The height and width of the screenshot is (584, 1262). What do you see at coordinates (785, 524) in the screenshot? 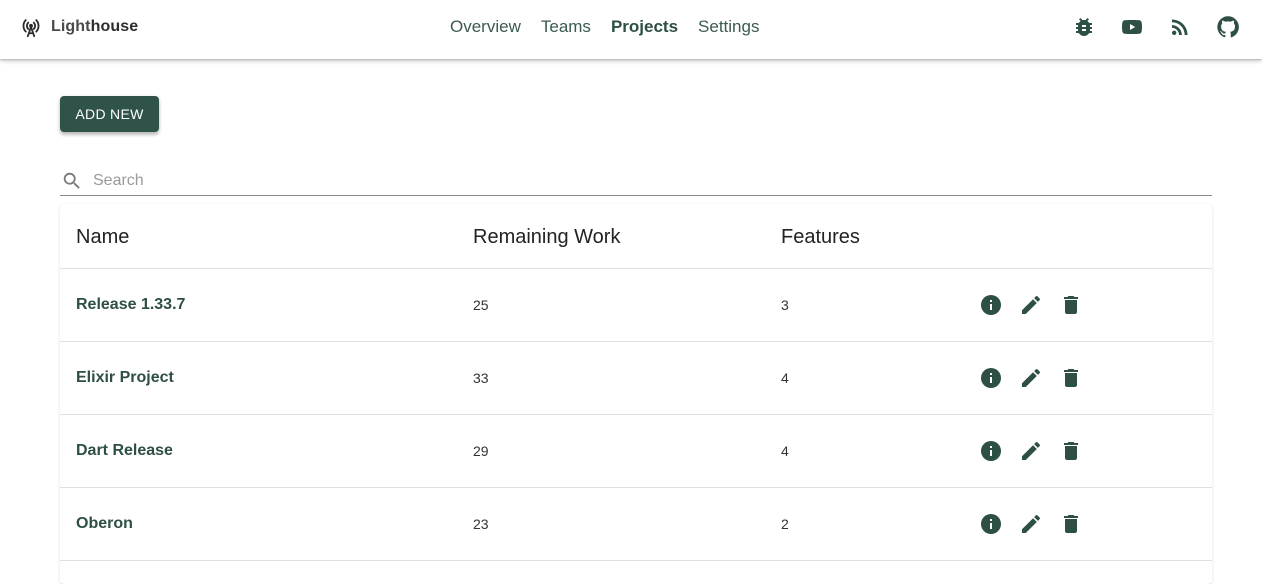
I see `features-value: 2` at bounding box center [785, 524].